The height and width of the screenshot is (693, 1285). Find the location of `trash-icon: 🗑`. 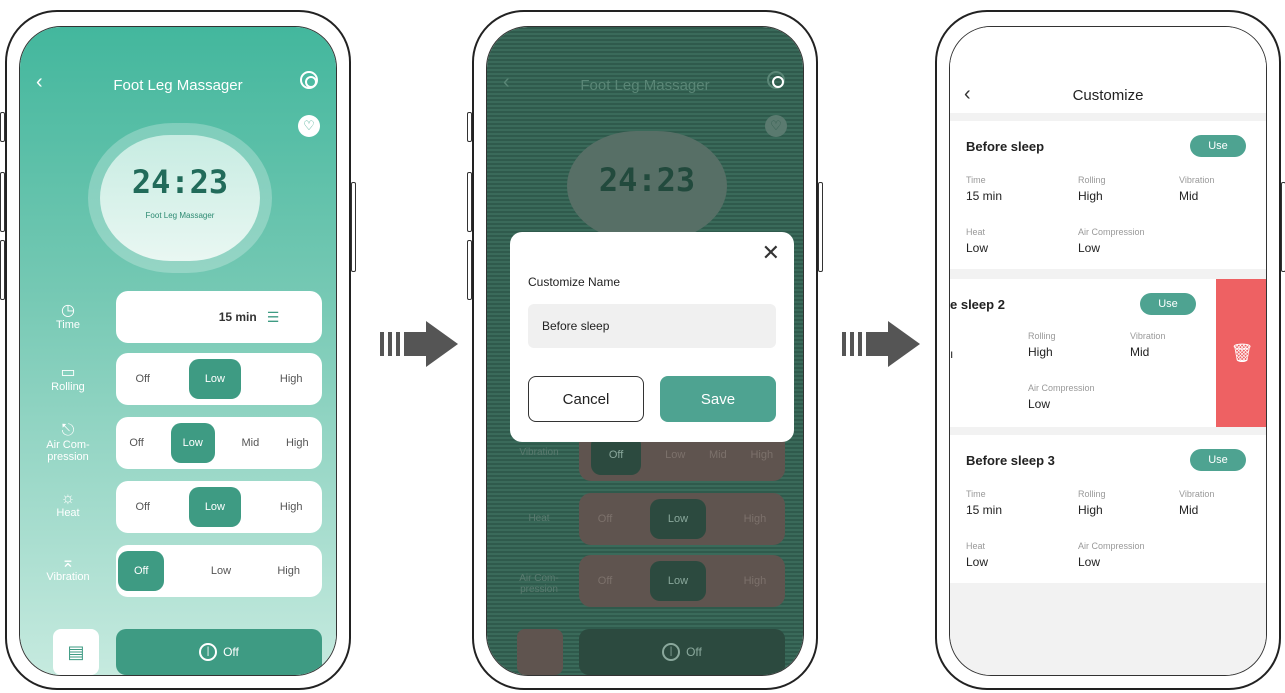

trash-icon: 🗑 is located at coordinates (1242, 353).